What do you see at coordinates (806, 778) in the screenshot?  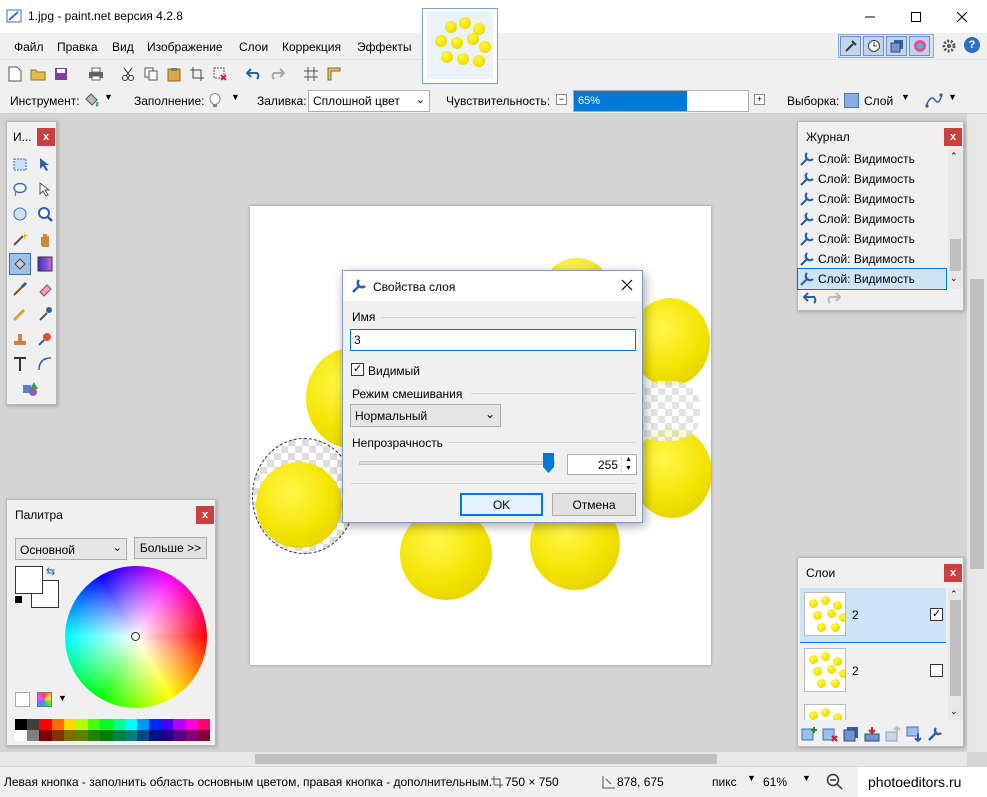 I see `zoom-dropdown-icon: ▼` at bounding box center [806, 778].